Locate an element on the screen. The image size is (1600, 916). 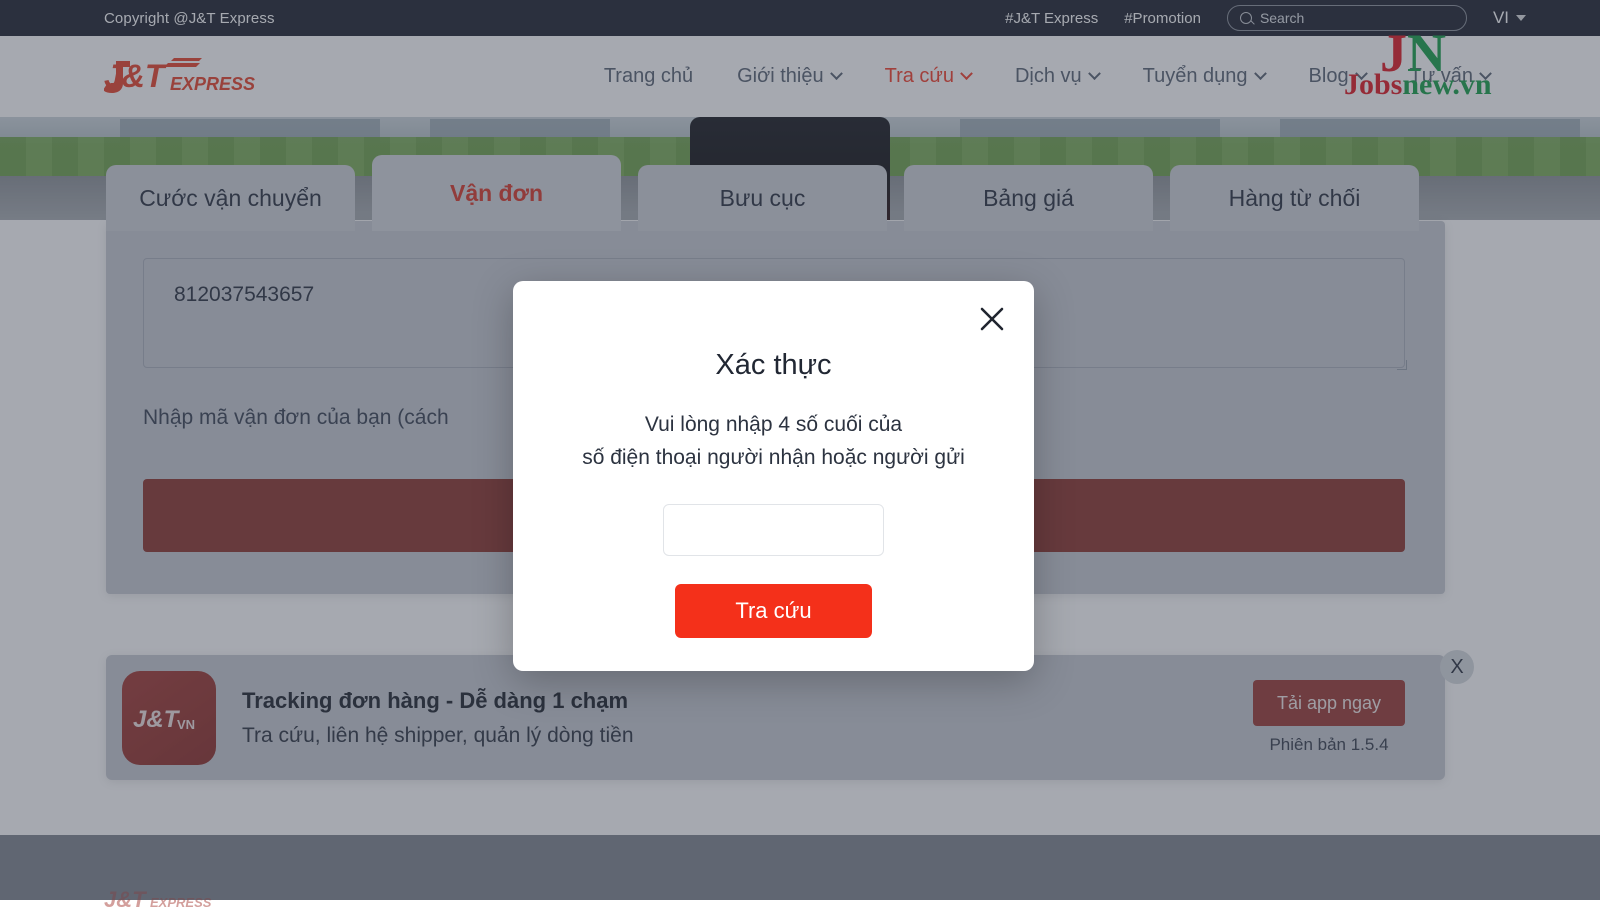
modal-description-line-2: số điện thoại người nhận hoặc người gửi is located at coordinates (773, 457).